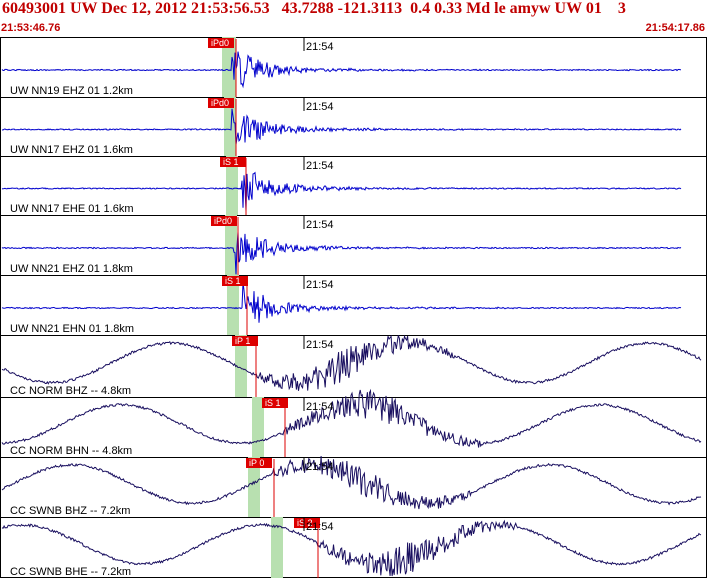 The width and height of the screenshot is (707, 578). What do you see at coordinates (70, 572) in the screenshot?
I see `station-label: CC SWNB BHE -- 7.2km` at bounding box center [70, 572].